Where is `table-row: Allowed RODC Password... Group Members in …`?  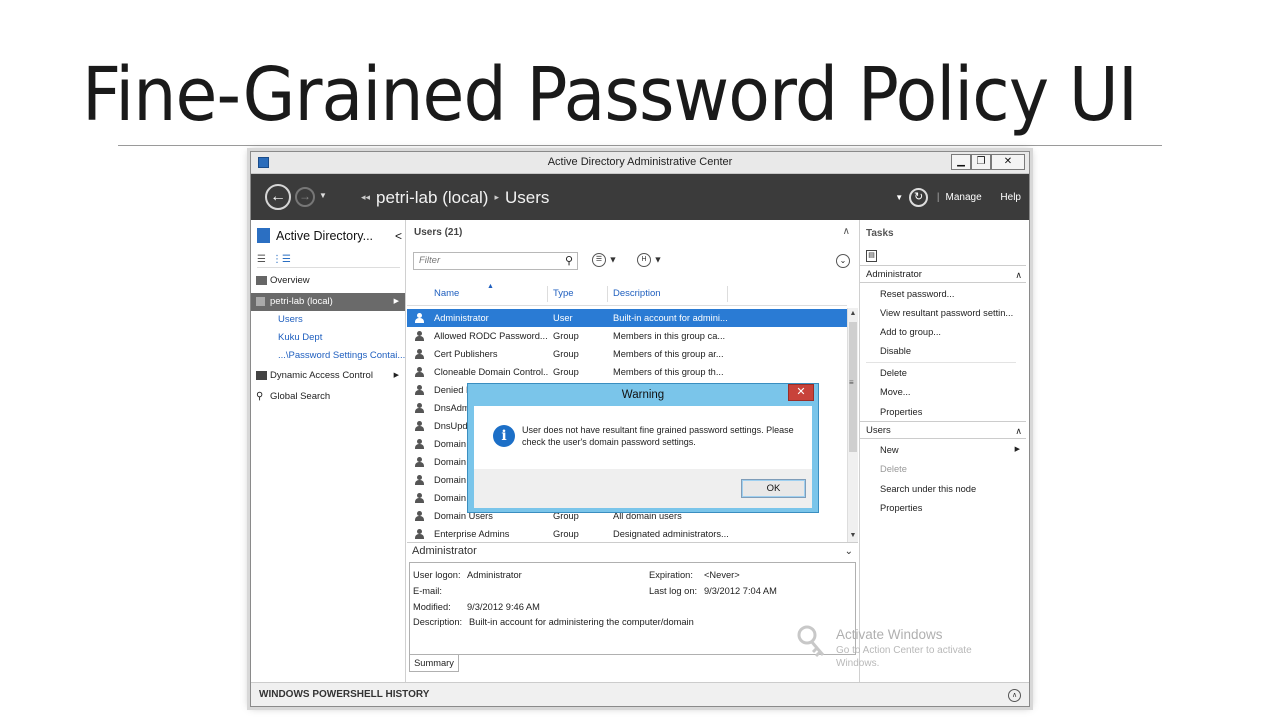 table-row: Allowed RODC Password... Group Members in … is located at coordinates (627, 336).